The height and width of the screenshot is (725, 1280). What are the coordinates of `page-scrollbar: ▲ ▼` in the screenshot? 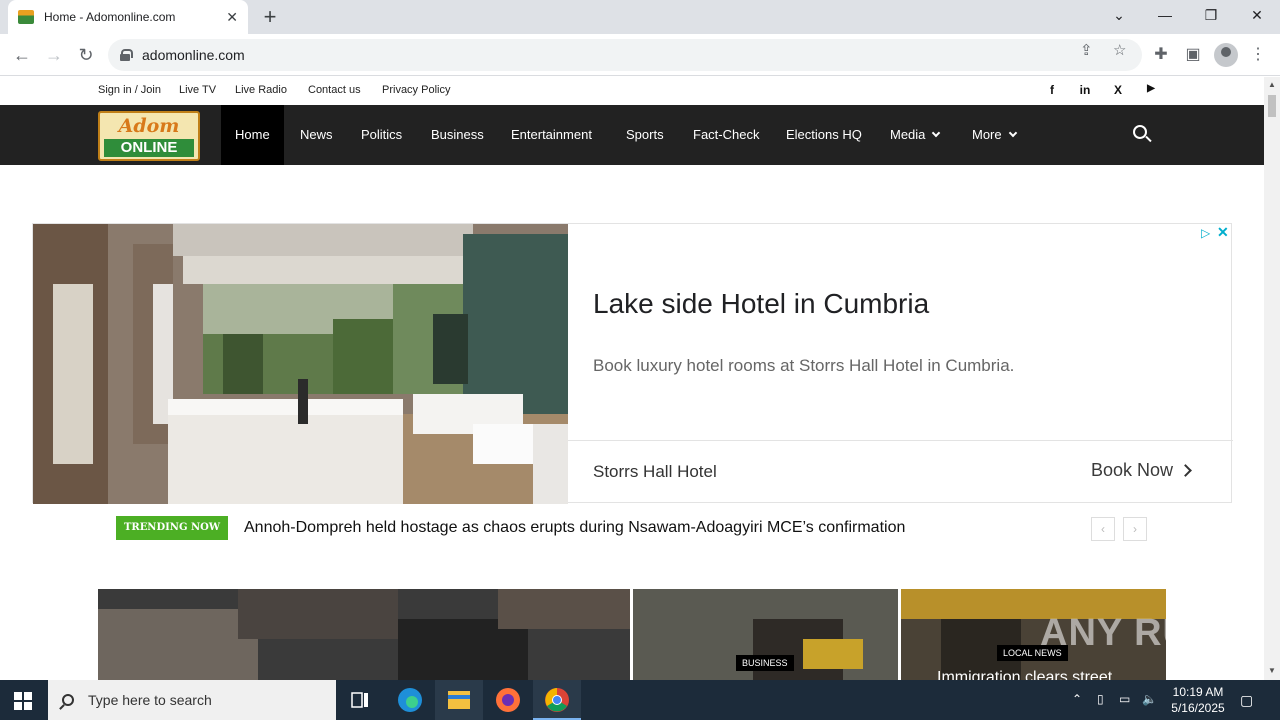 It's located at (1272, 378).